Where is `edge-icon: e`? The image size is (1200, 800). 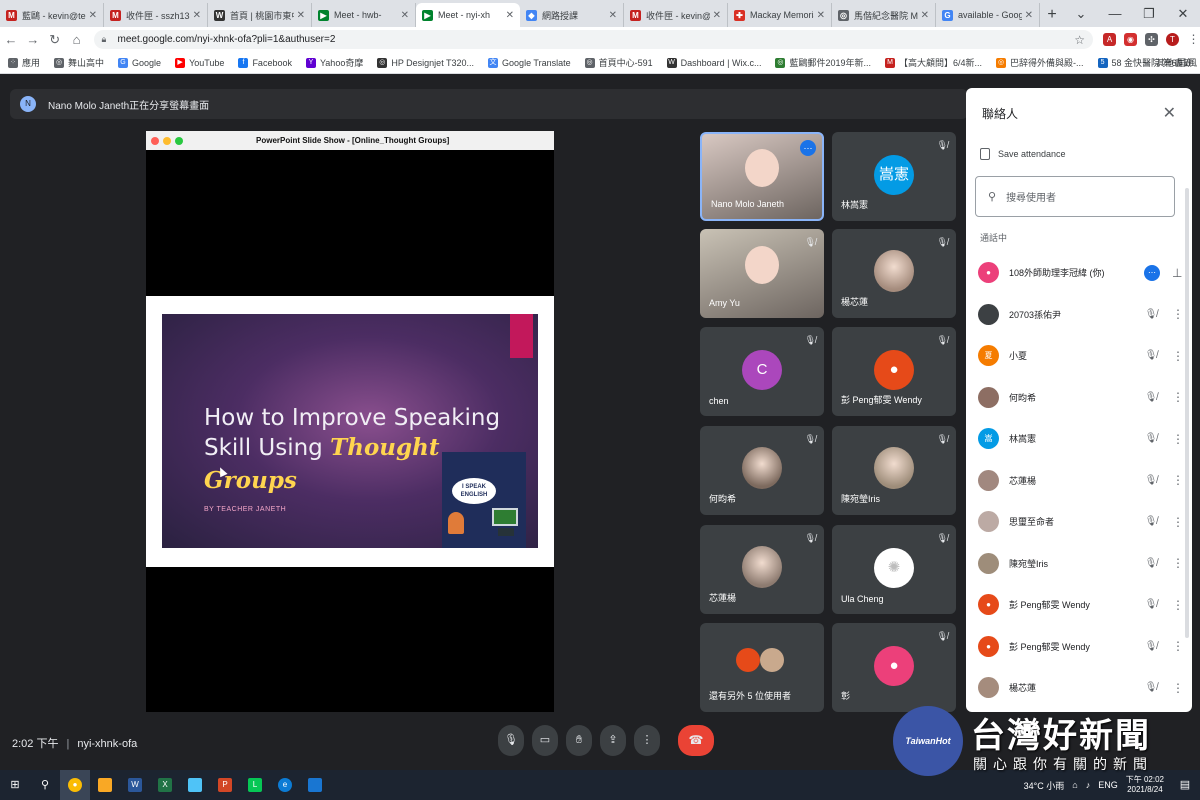 edge-icon: e is located at coordinates (285, 785).